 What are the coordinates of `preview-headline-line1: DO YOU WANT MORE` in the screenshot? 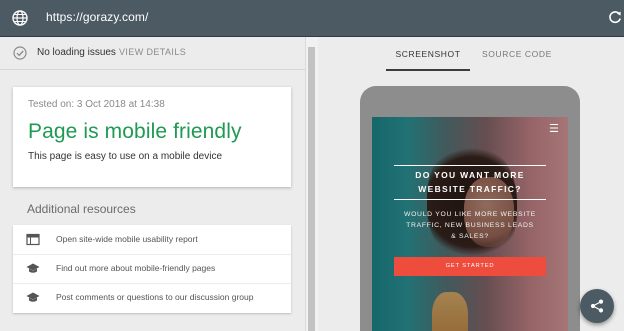 It's located at (470, 175).